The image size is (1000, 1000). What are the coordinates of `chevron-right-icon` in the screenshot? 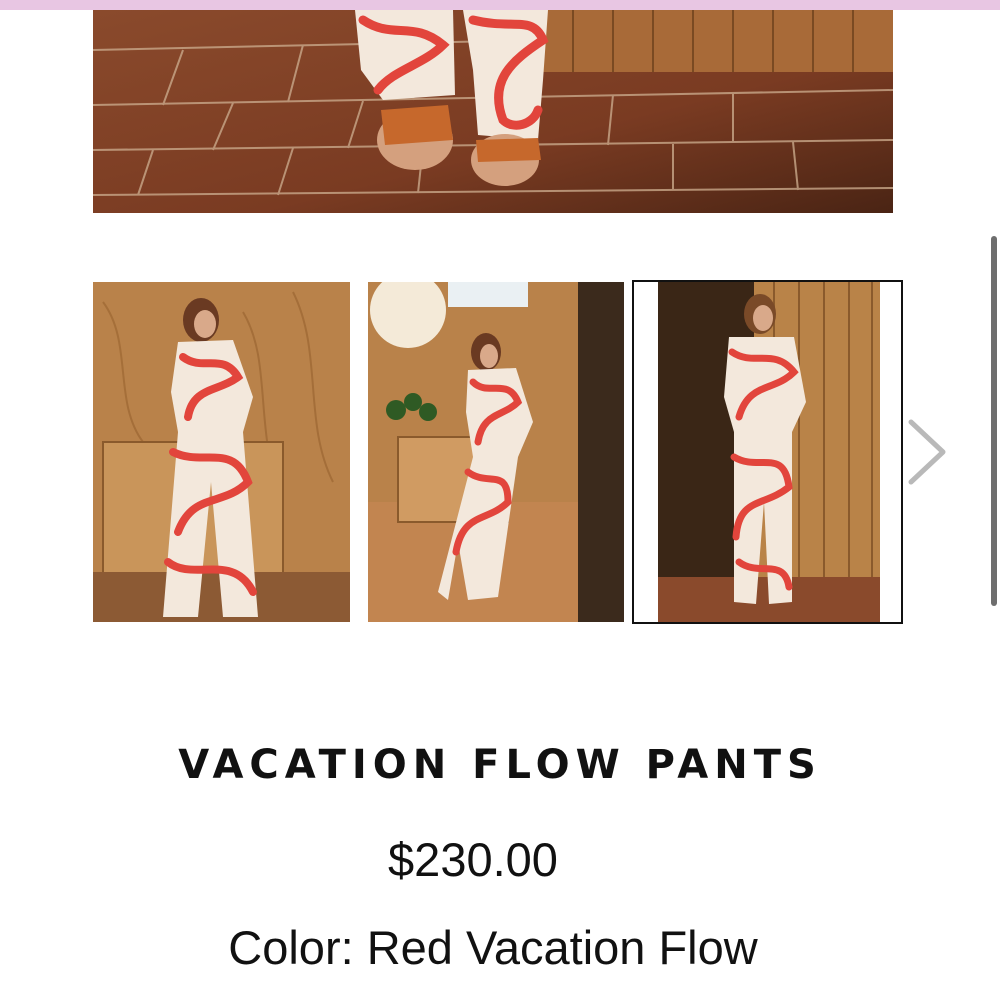 It's located at (927, 452).